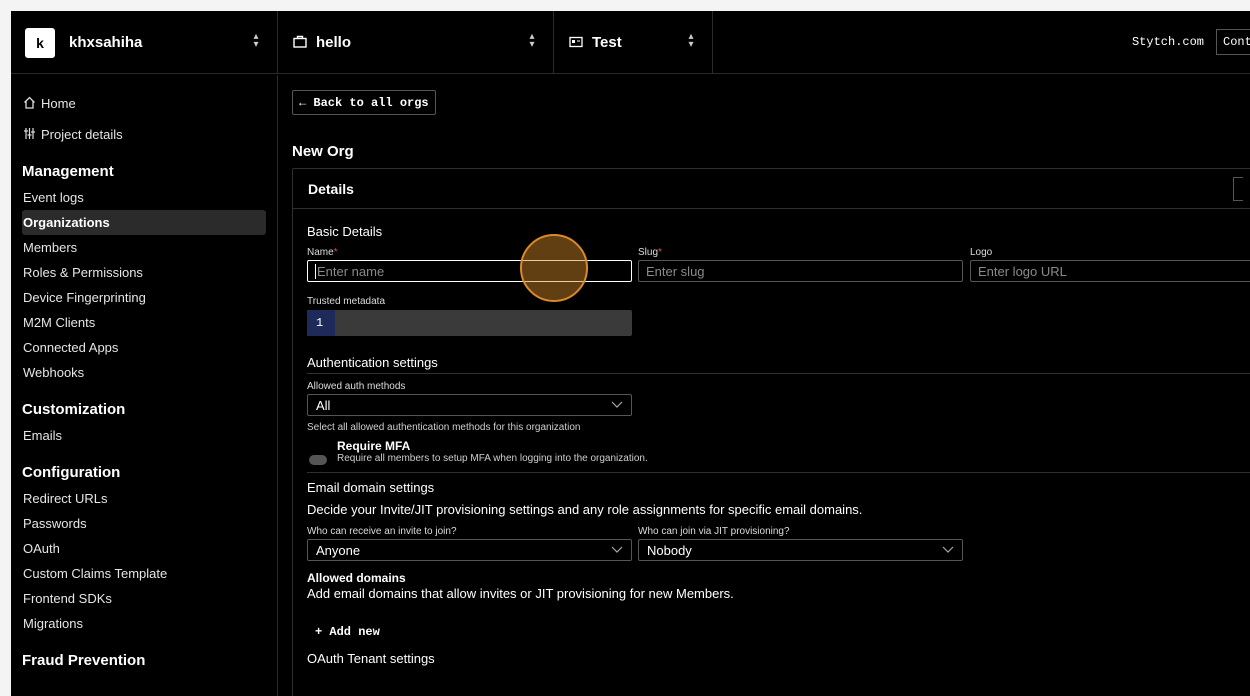  What do you see at coordinates (144, 322) in the screenshot?
I see `sidebar-item-m2m-clients: M2M Clients` at bounding box center [144, 322].